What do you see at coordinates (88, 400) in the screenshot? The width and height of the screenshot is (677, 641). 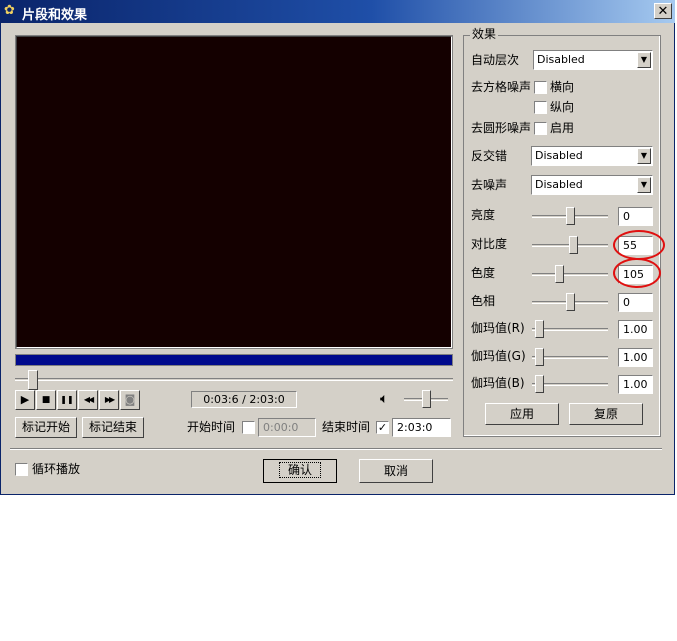 I see `rewind-button: ◀◀` at bounding box center [88, 400].